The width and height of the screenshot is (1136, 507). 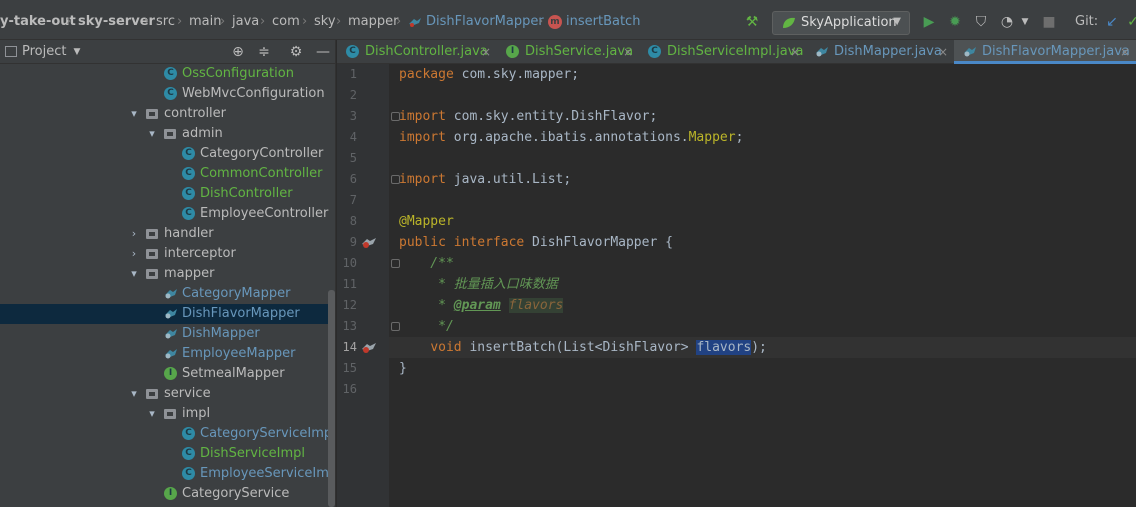 What do you see at coordinates (485, 22) in the screenshot?
I see `breadcrumb-interface: DishFlavorMapper` at bounding box center [485, 22].